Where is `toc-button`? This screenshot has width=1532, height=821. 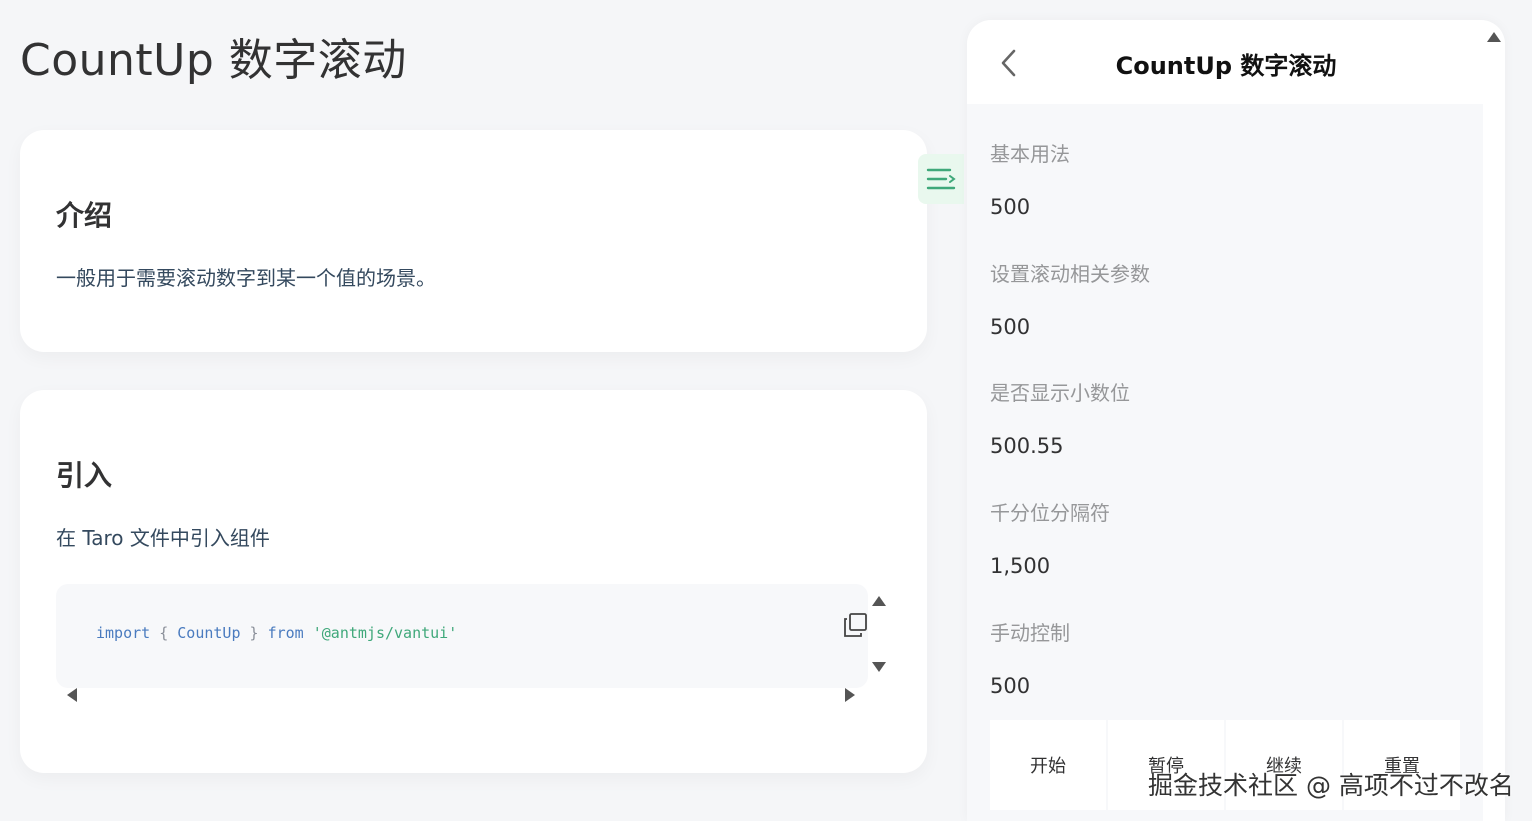 toc-button is located at coordinates (941, 179).